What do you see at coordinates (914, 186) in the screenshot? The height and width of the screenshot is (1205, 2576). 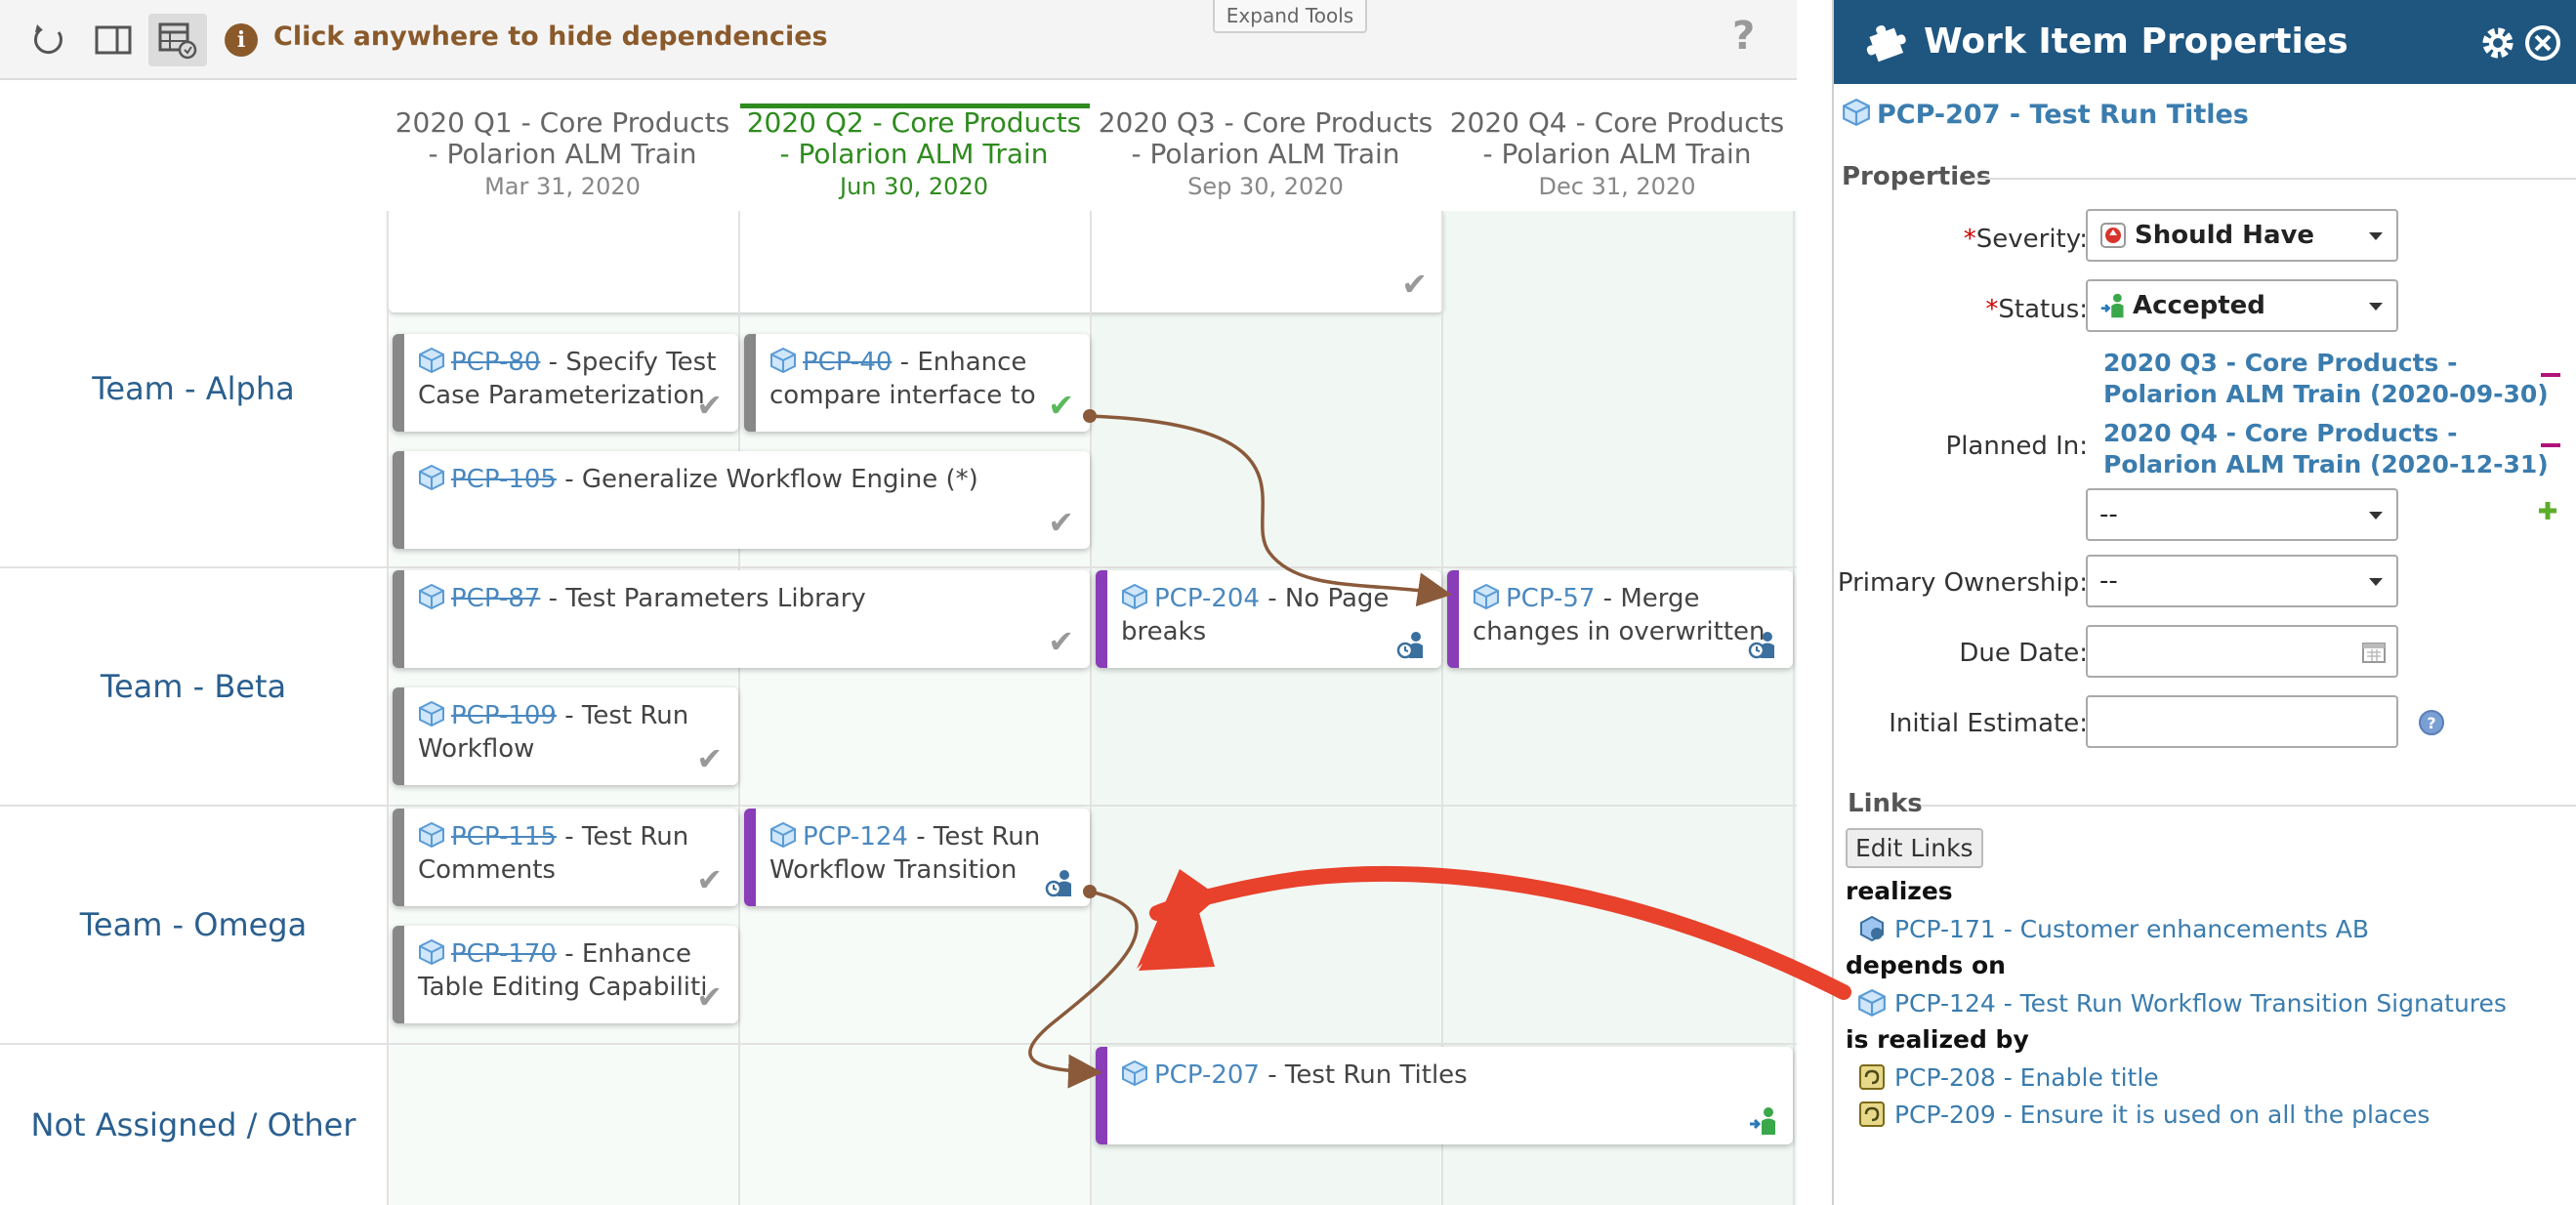 I see `column-date: Jun 30, 2020` at bounding box center [914, 186].